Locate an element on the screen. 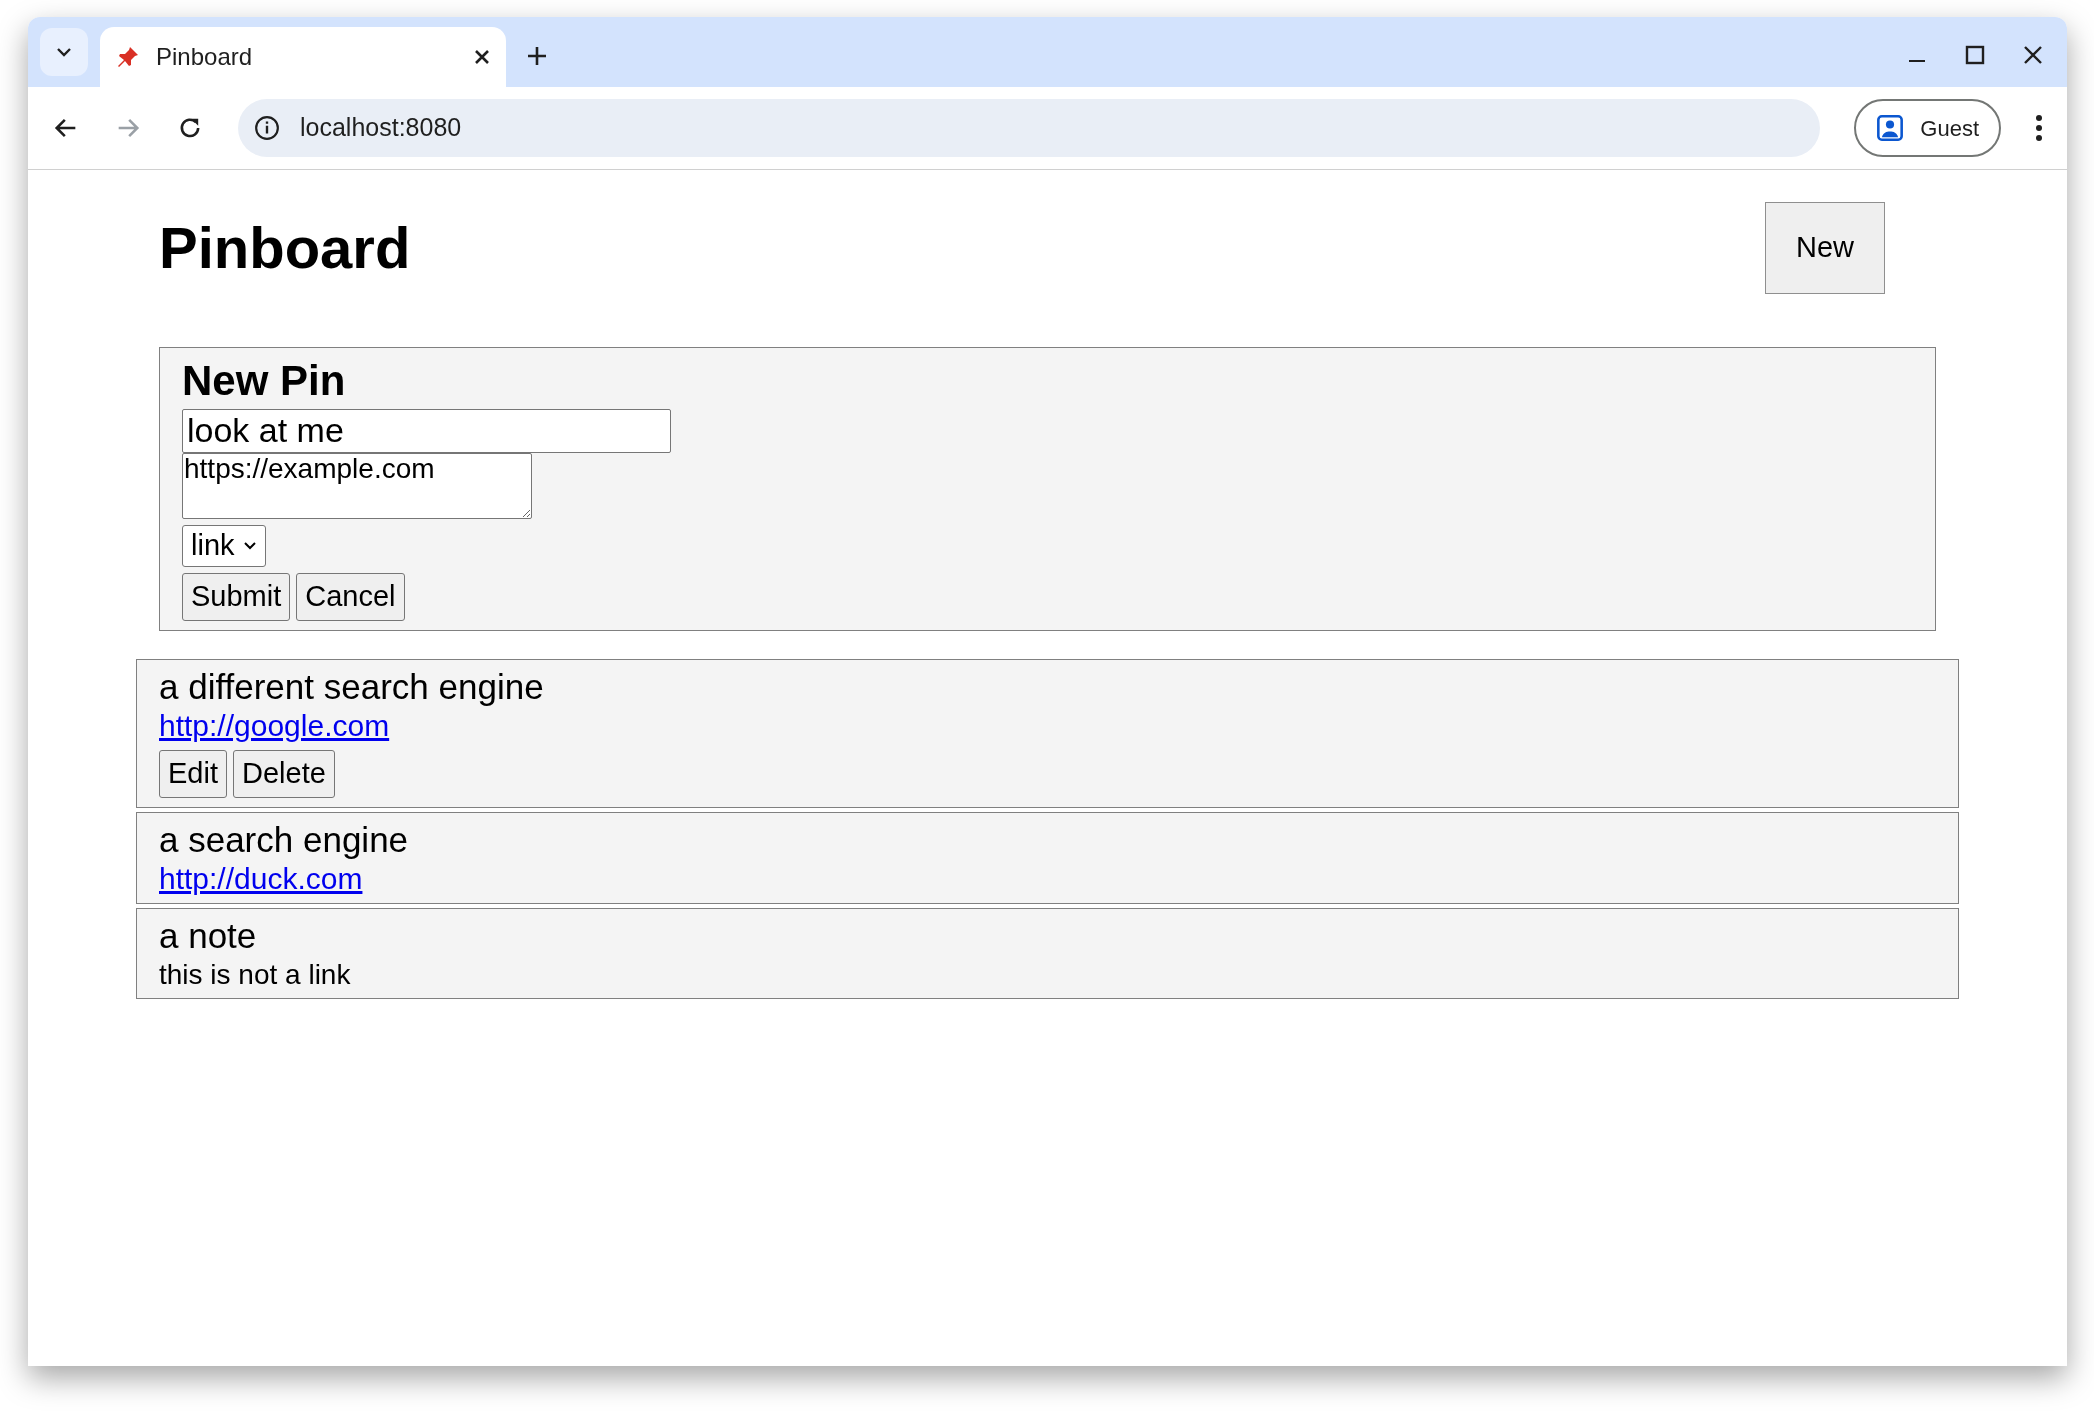 The image size is (2094, 1422). pin-link: http://duck.com is located at coordinates (261, 878).